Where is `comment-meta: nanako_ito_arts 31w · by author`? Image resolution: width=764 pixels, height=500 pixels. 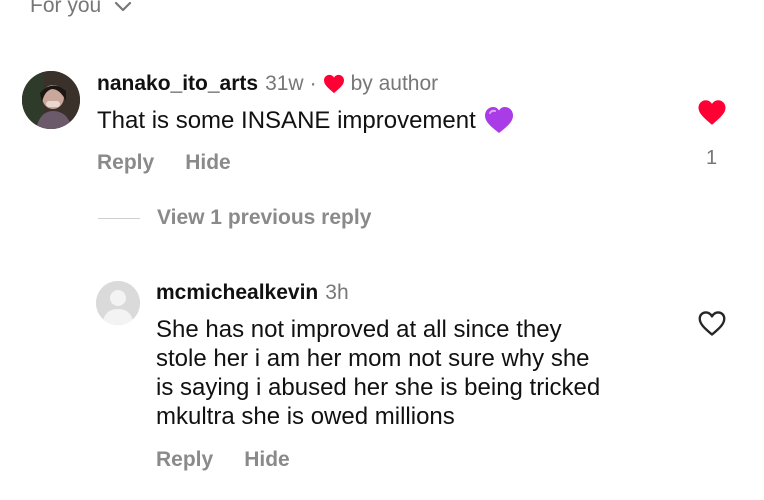 comment-meta: nanako_ito_arts 31w · by author is located at coordinates (267, 84).